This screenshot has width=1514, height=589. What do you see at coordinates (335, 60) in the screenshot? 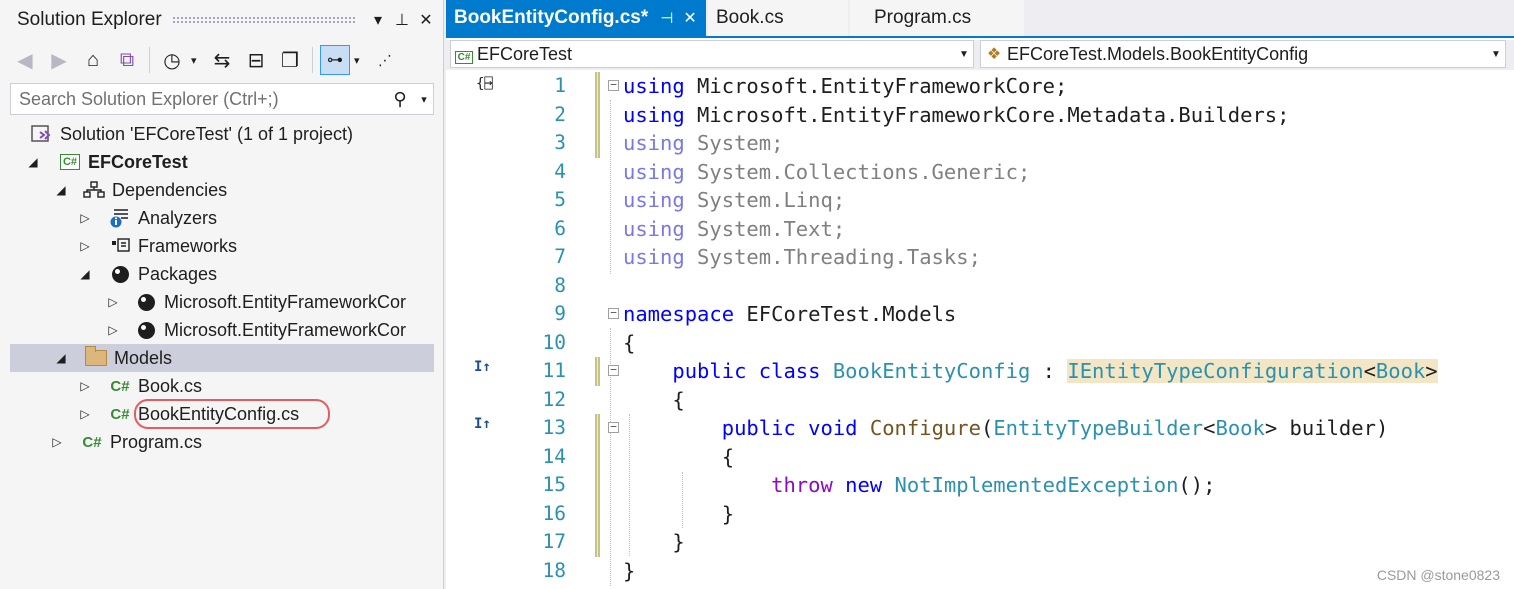
I see `preview-selected-items-icon: ⊶` at bounding box center [335, 60].